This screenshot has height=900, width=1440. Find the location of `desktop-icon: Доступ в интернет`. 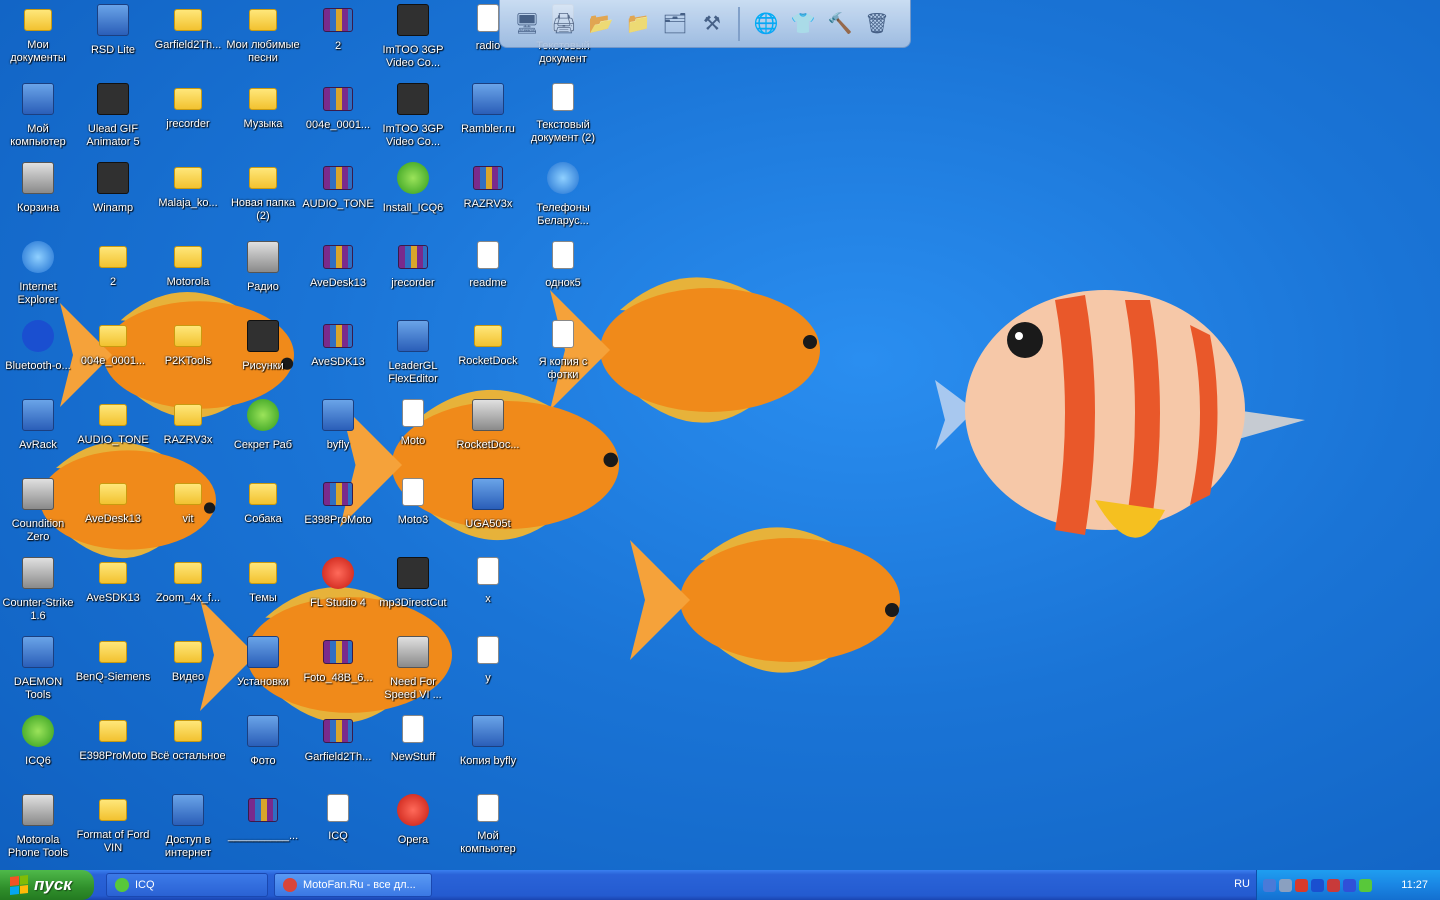

desktop-icon: Доступ в интернет is located at coordinates (188, 830).